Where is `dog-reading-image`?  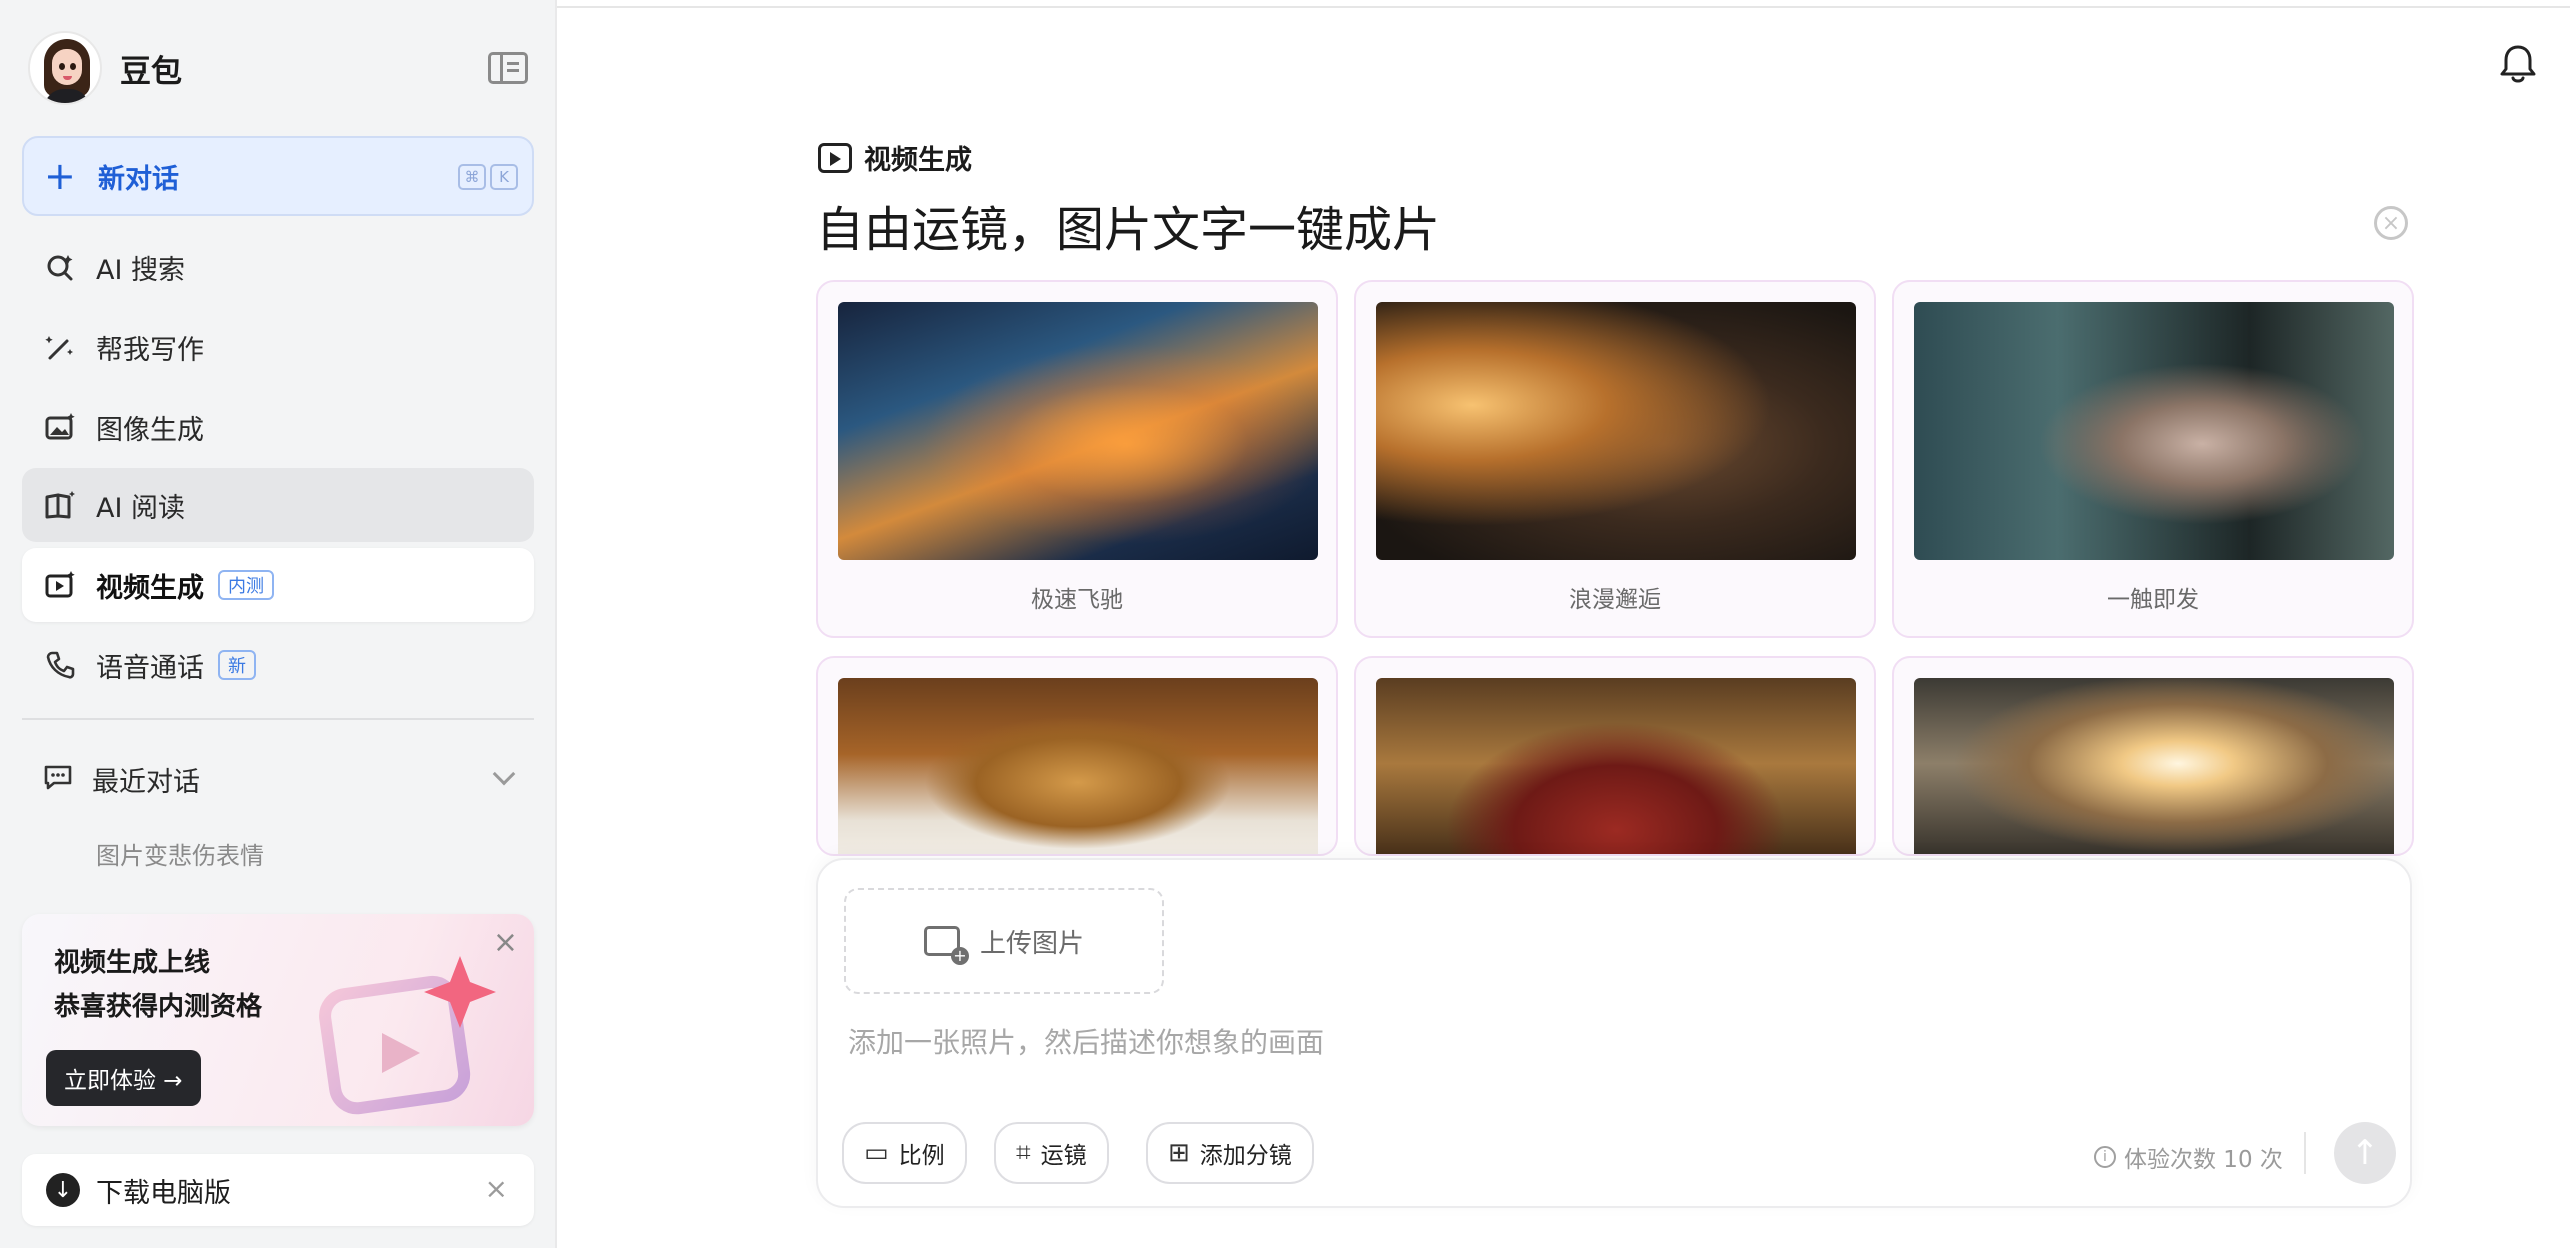 dog-reading-image is located at coordinates (1078, 766).